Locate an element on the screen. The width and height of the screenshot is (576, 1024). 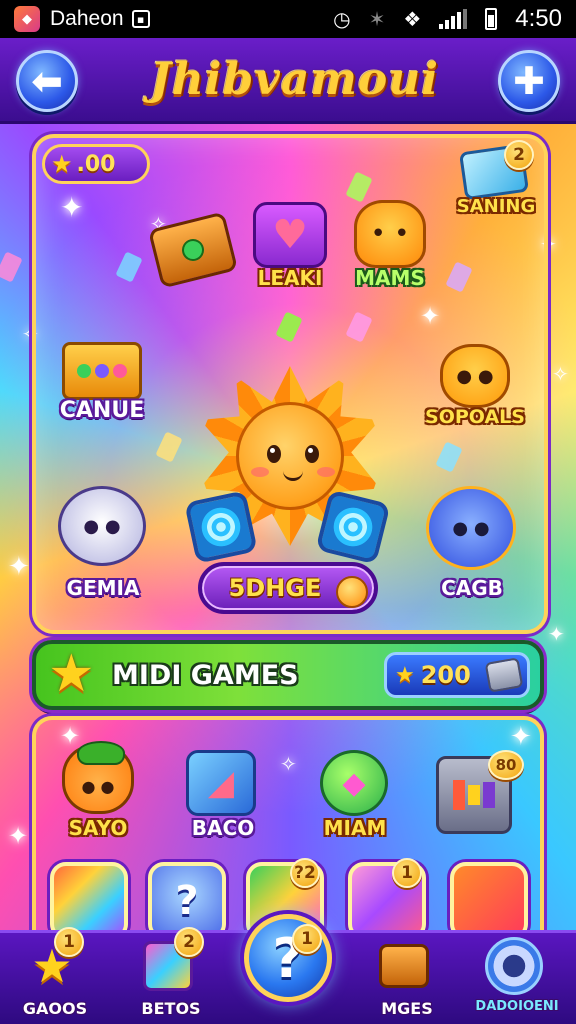
featured-score-pill: 5DHGE is located at coordinates (288, 588).